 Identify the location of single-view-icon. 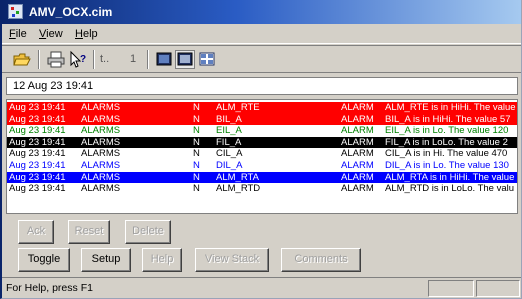
(164, 59).